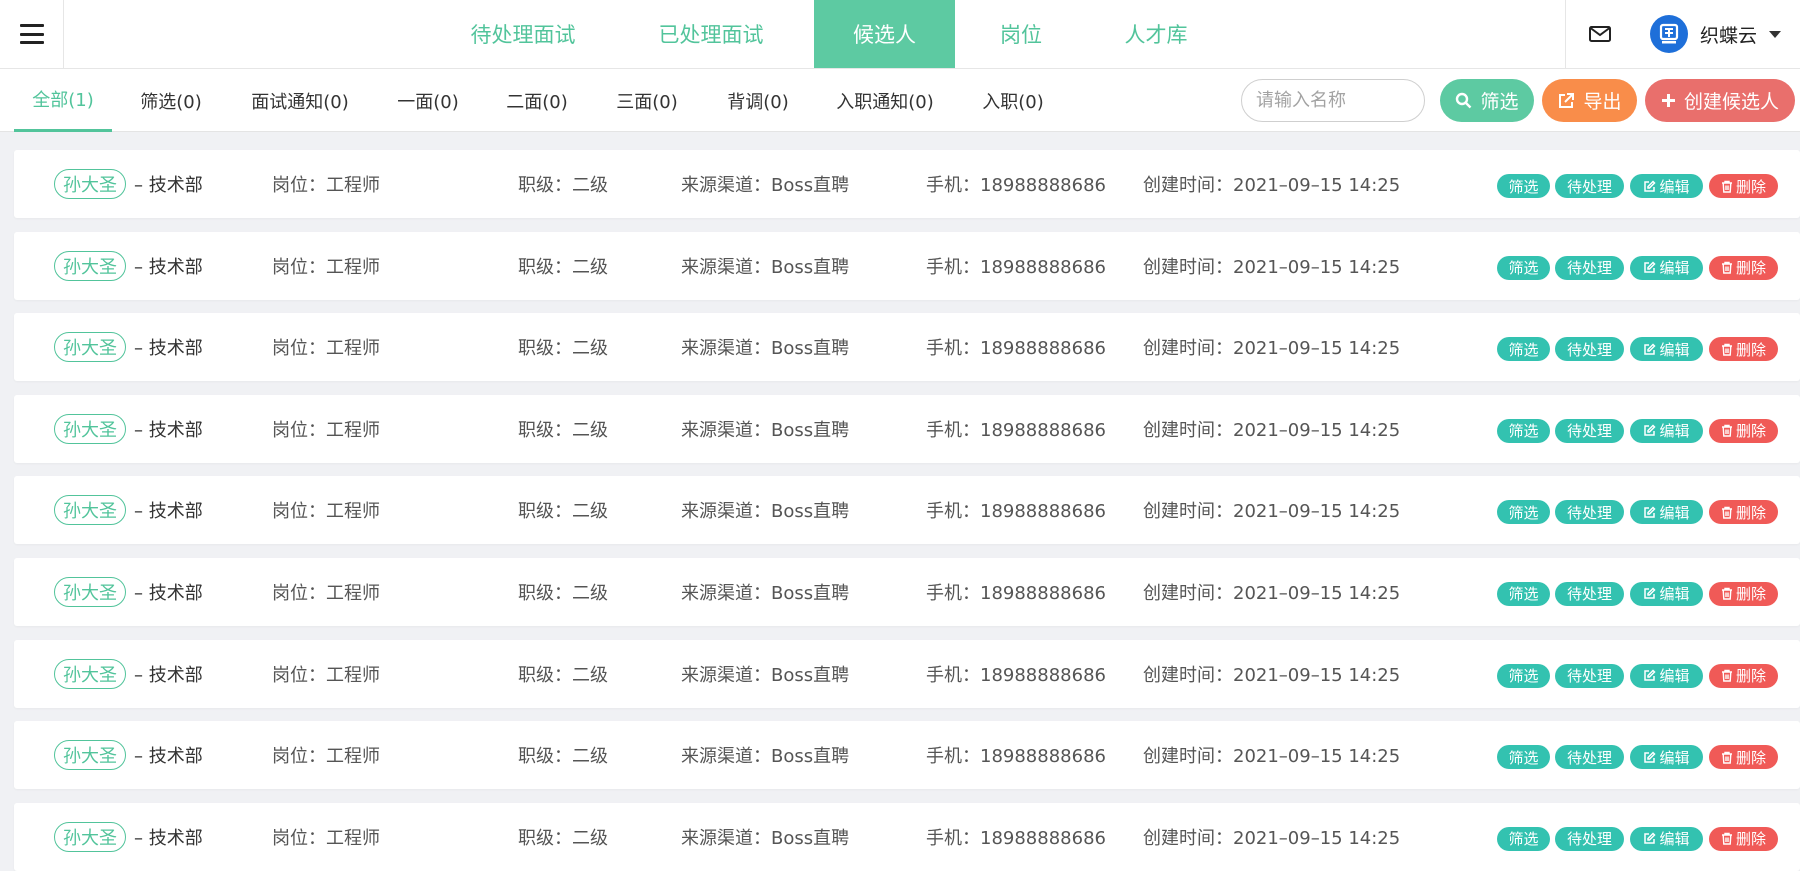 This screenshot has height=871, width=1800. I want to click on candidate-source: 来源渠道：Boss直聘, so click(765, 185).